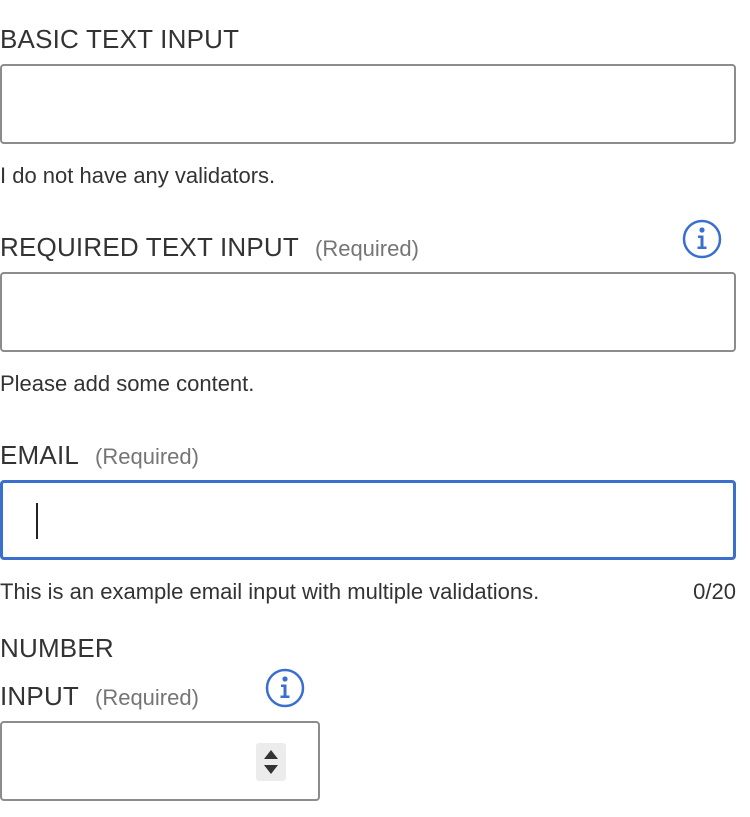 Image resolution: width=750 pixels, height=817 pixels. I want to click on email-label-row: EMAIL (Required), so click(99, 455).